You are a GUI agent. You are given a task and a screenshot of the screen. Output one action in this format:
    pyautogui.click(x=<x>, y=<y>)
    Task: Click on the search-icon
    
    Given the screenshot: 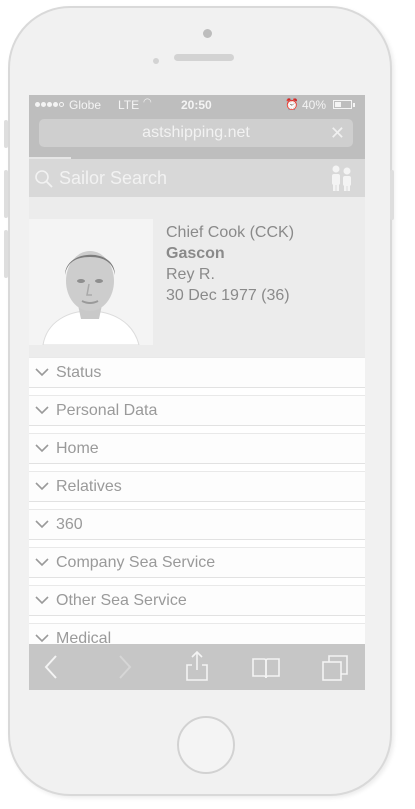 What is the action you would take?
    pyautogui.click(x=44, y=179)
    